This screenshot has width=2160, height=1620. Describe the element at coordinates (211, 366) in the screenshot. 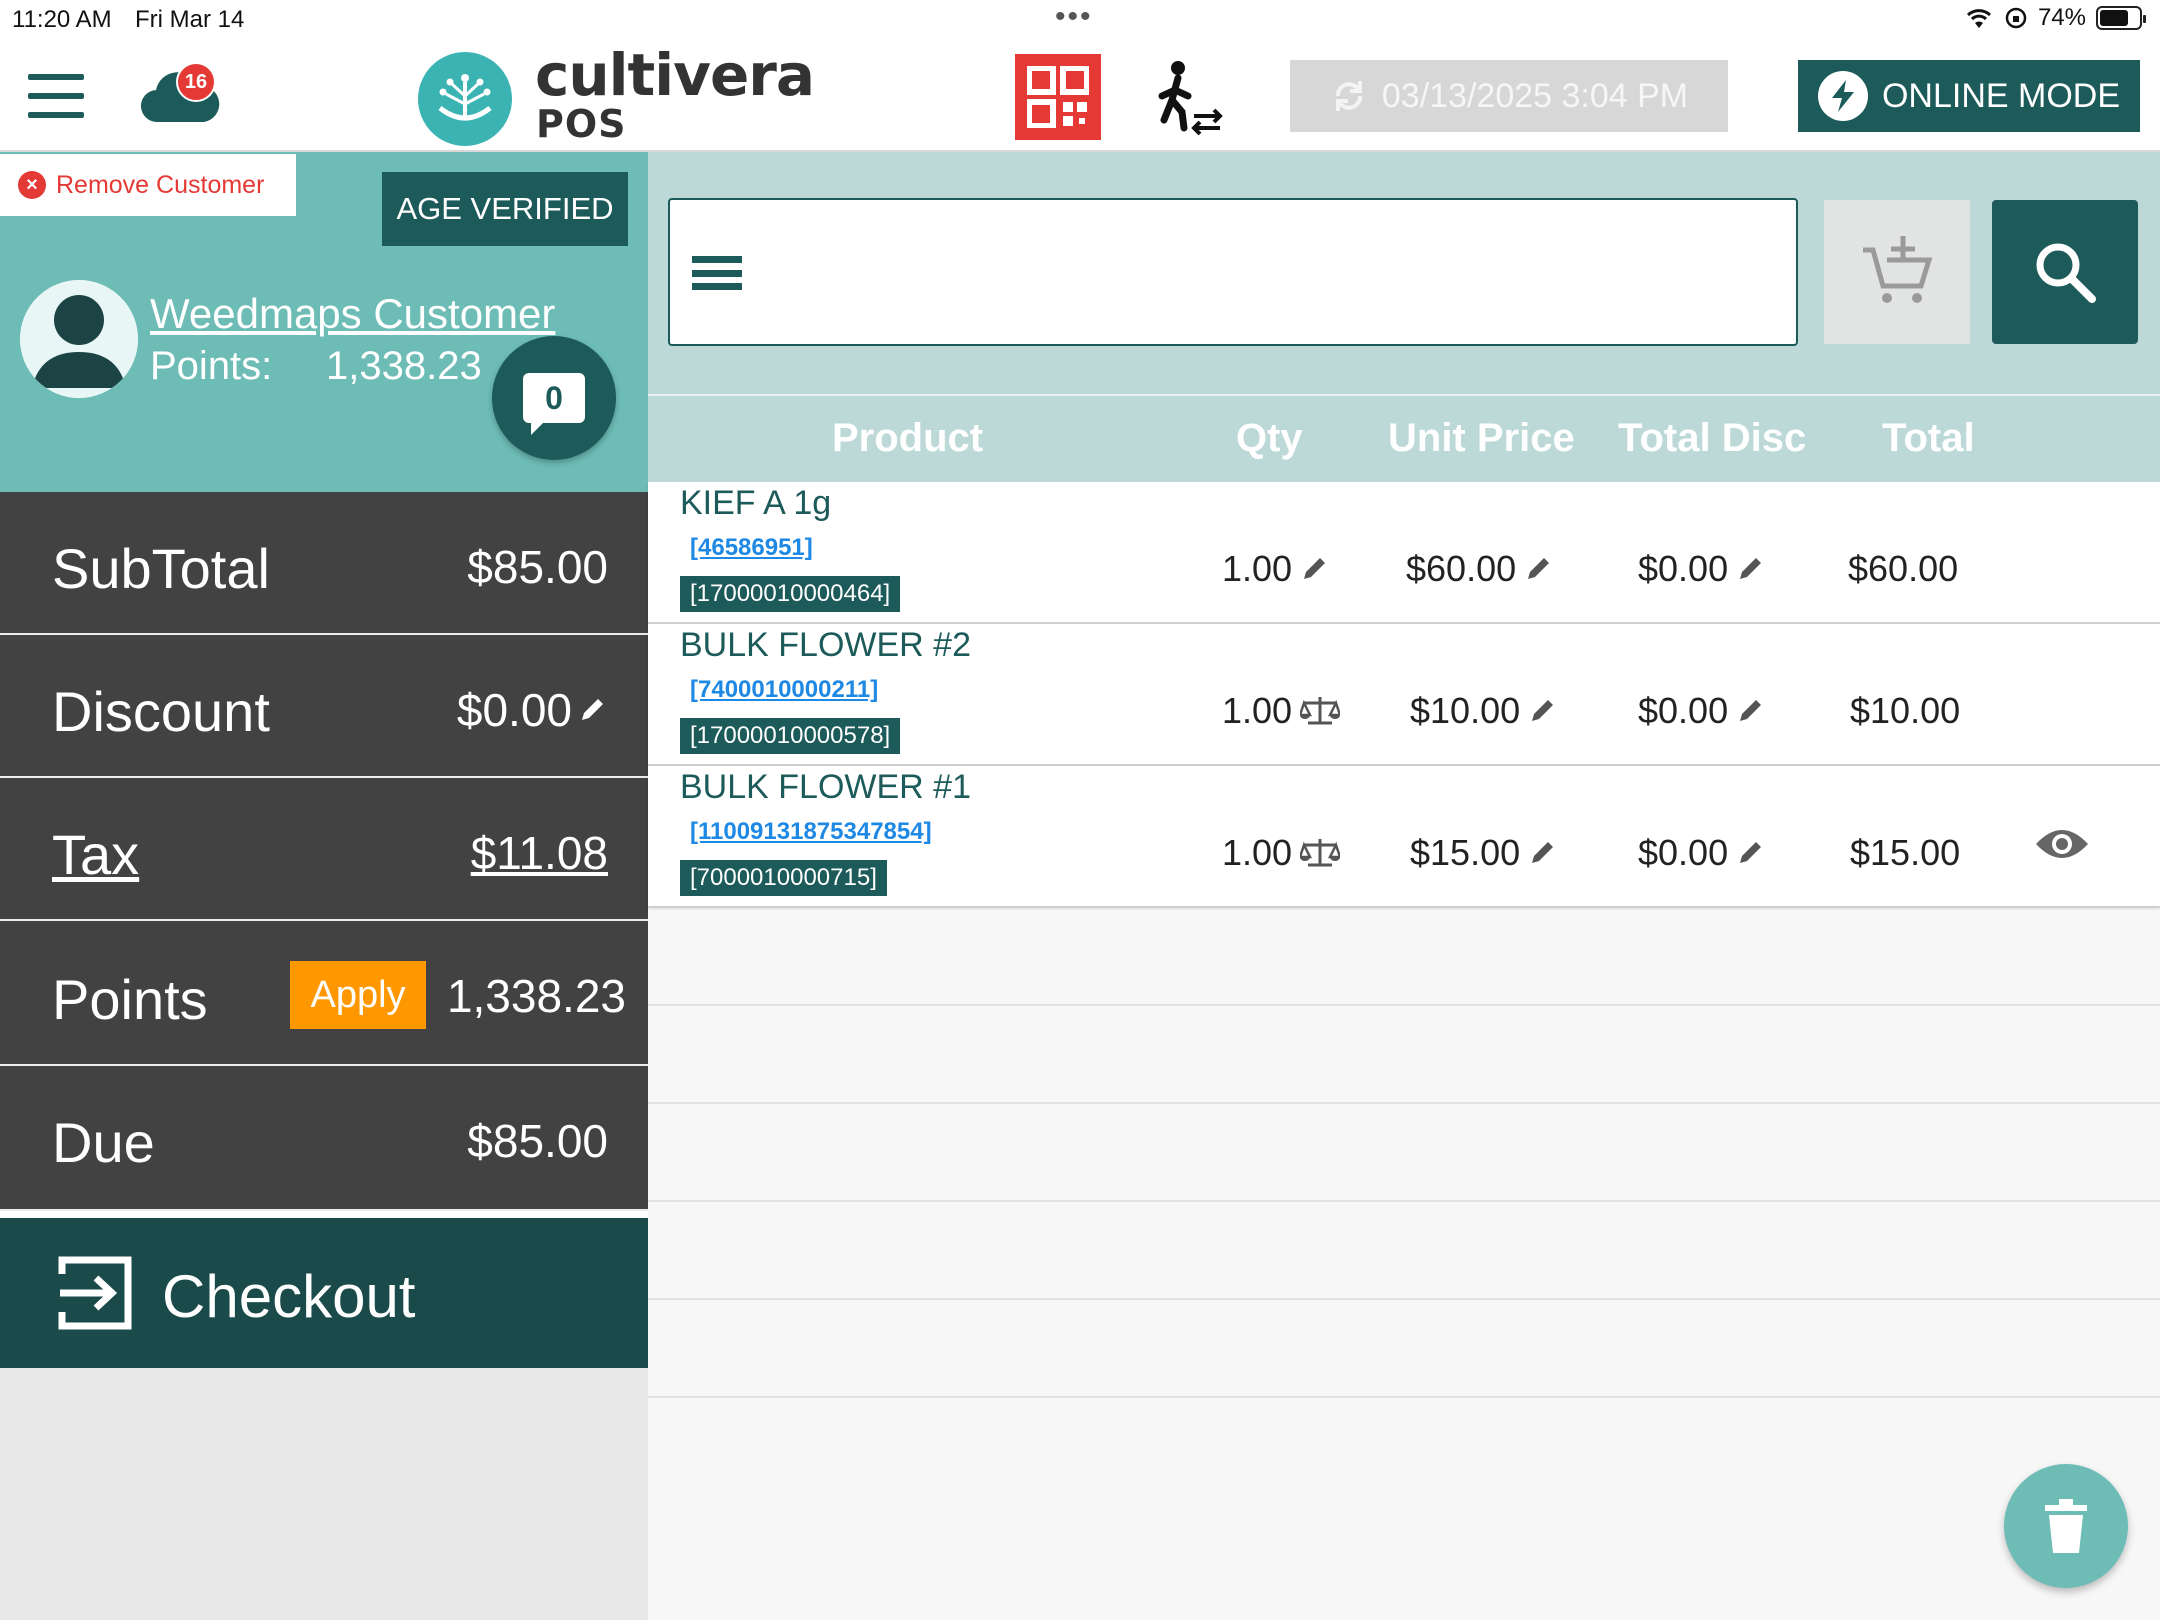

I see `customer-points-label: Points:` at that location.